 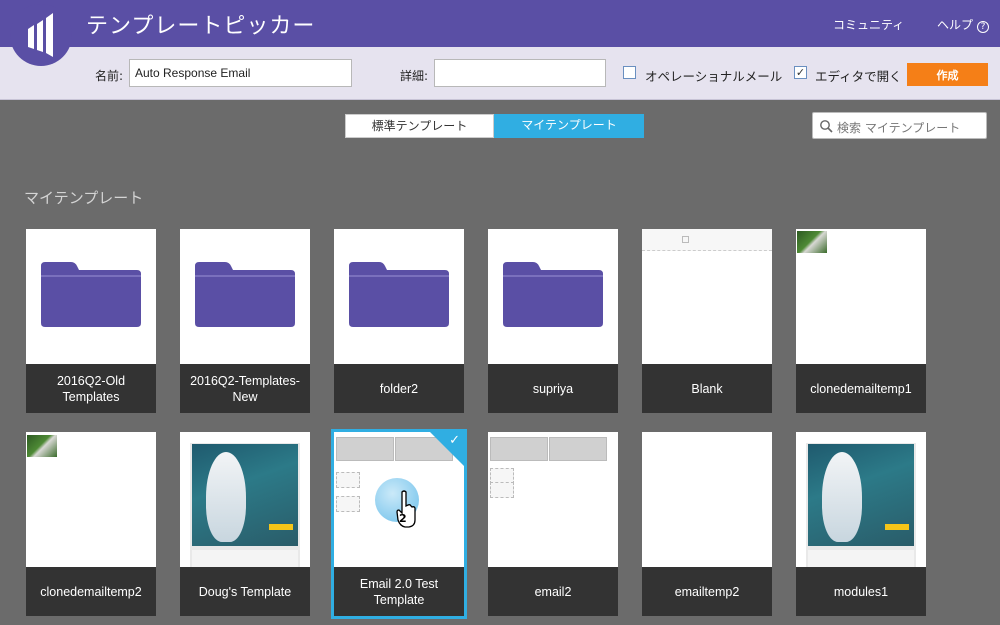 What do you see at coordinates (707, 321) in the screenshot?
I see `template-card: Blank` at bounding box center [707, 321].